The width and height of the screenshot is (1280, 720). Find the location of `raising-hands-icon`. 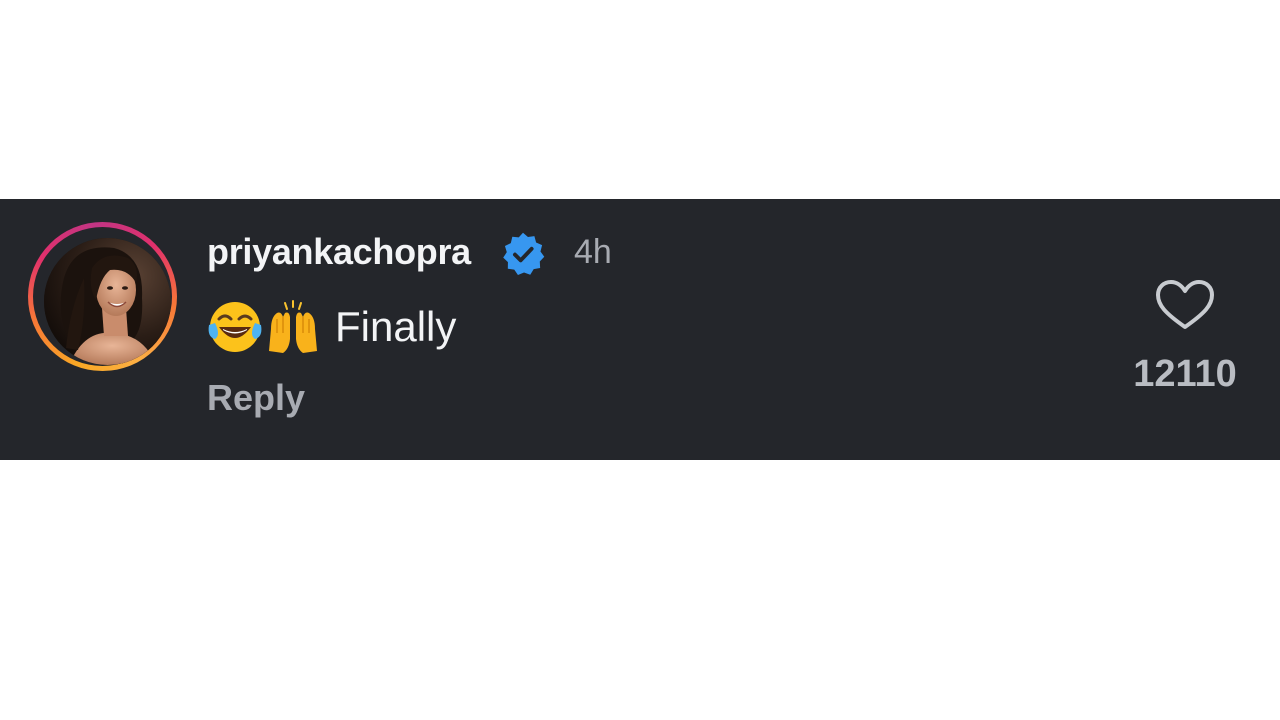

raising-hands-icon is located at coordinates (293, 326).